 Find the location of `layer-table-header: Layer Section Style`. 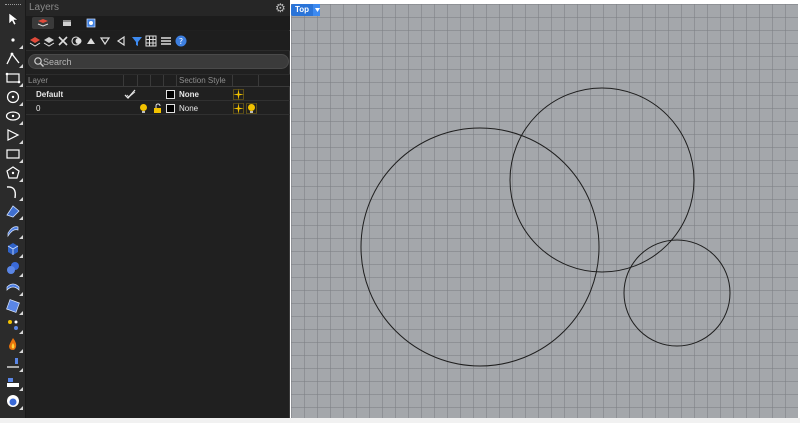

layer-table-header: Layer Section Style is located at coordinates (158, 80).